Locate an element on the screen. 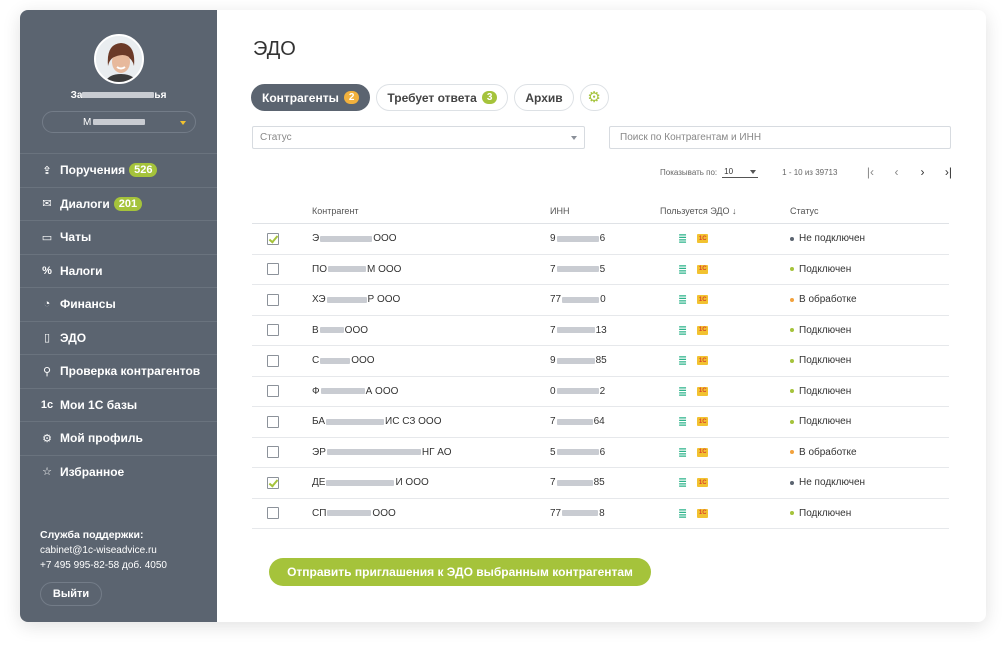 The width and height of the screenshot is (1006, 652). column-header-inn: ИНН is located at coordinates (605, 211).